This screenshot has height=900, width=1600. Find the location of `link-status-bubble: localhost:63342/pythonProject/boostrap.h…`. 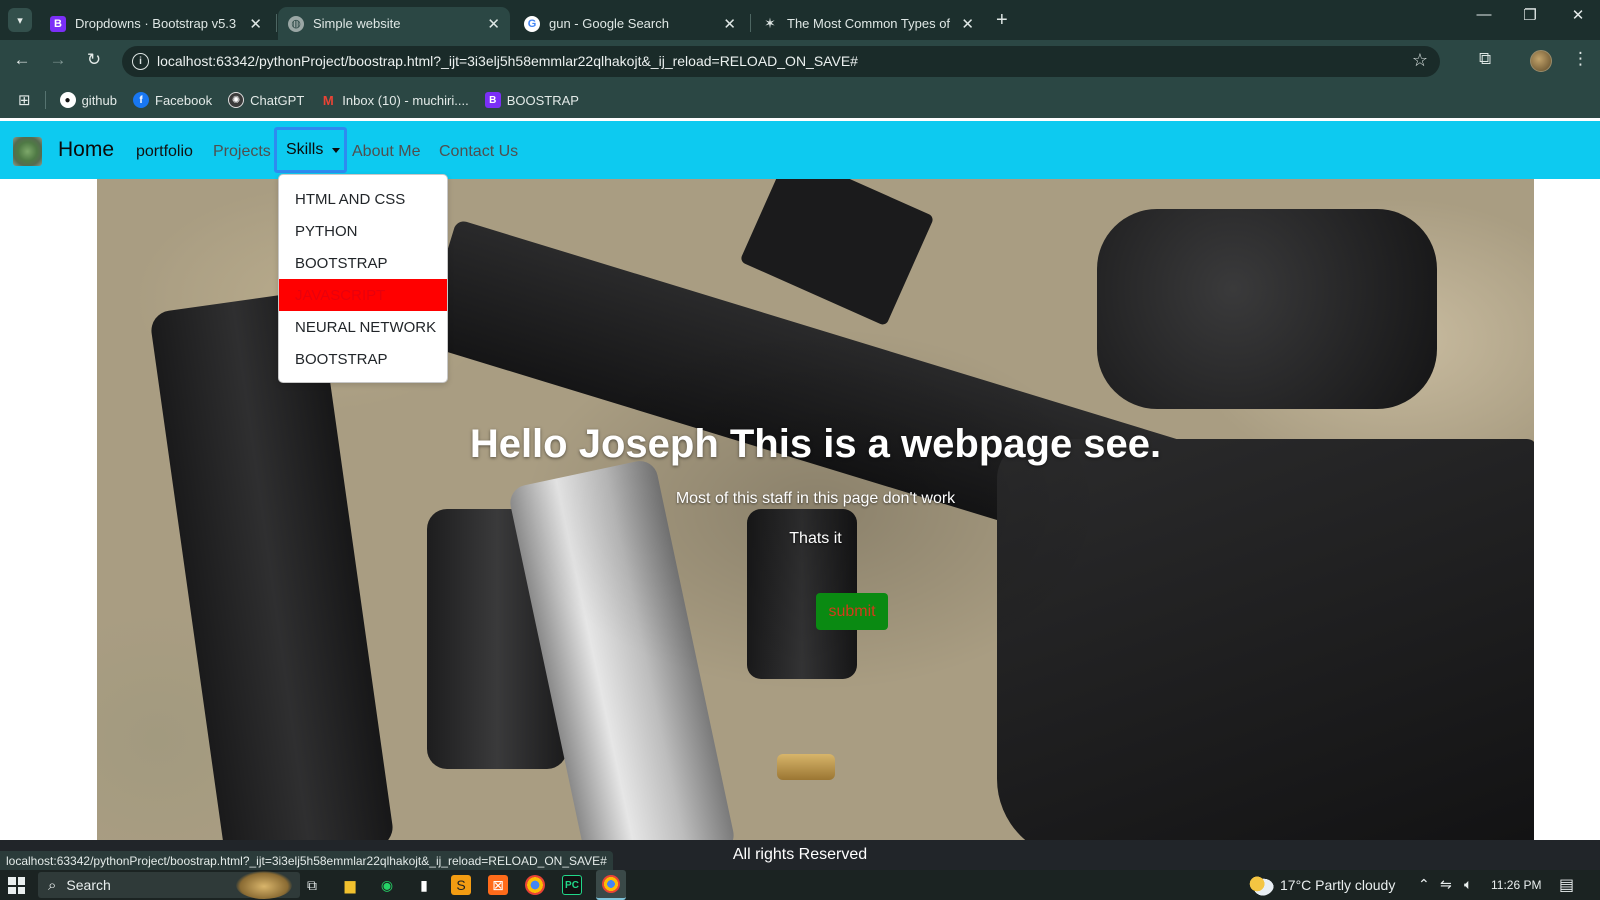

link-status-bubble: localhost:63342/pythonProject/boostrap.h… is located at coordinates (306, 861).